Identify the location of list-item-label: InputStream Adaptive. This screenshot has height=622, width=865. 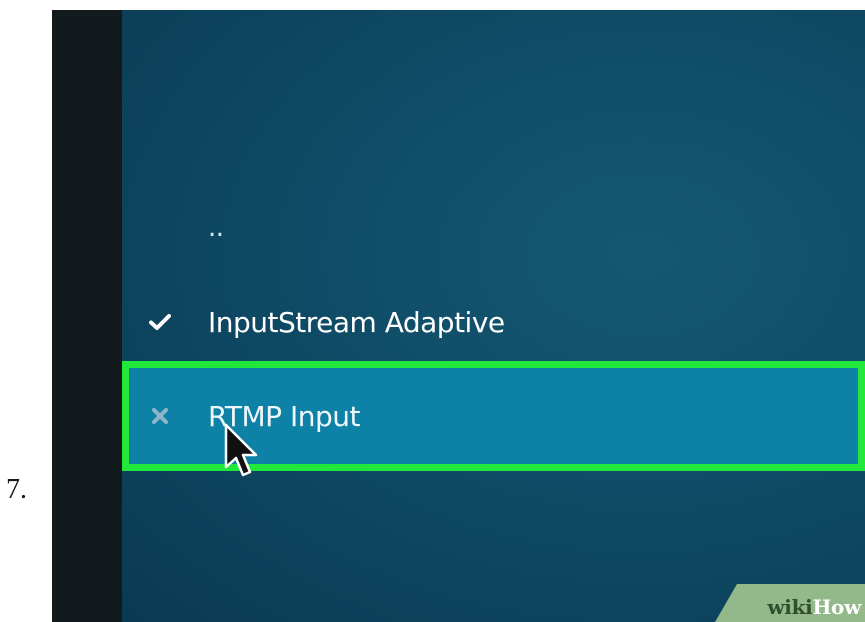
(356, 322).